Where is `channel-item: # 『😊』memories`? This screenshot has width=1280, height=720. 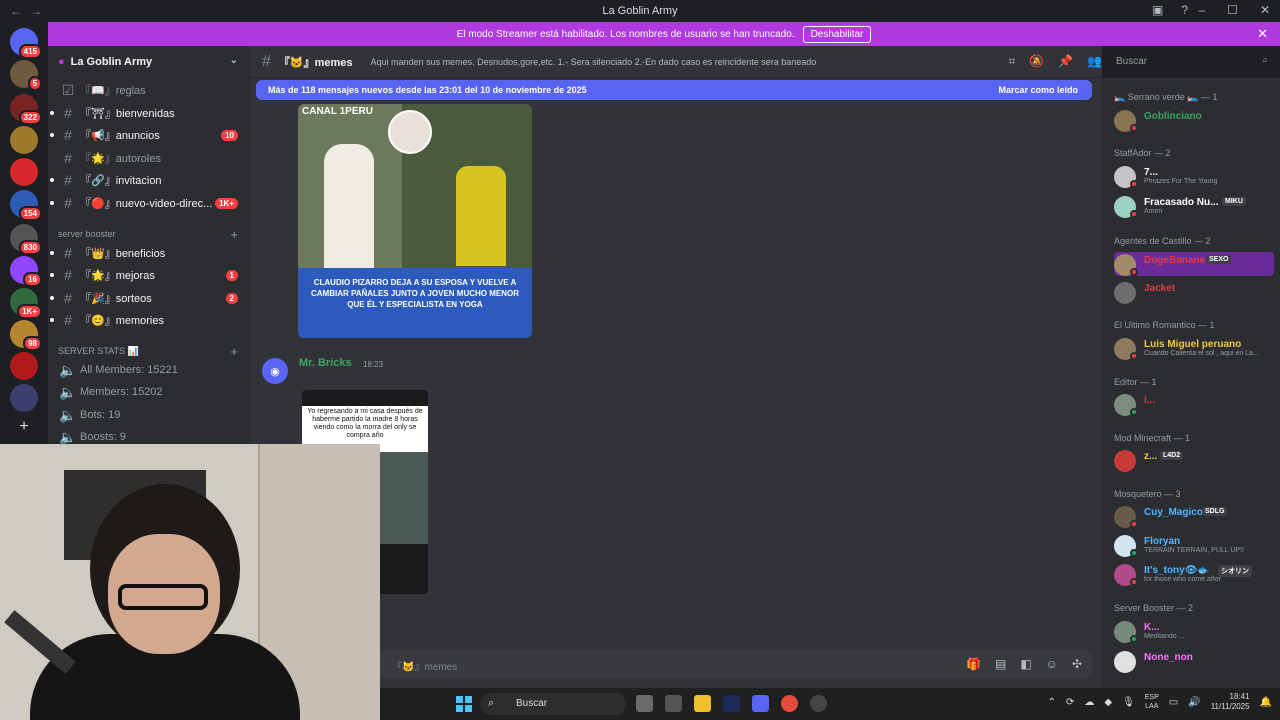 channel-item: # 『😊』memories is located at coordinates (146, 320).